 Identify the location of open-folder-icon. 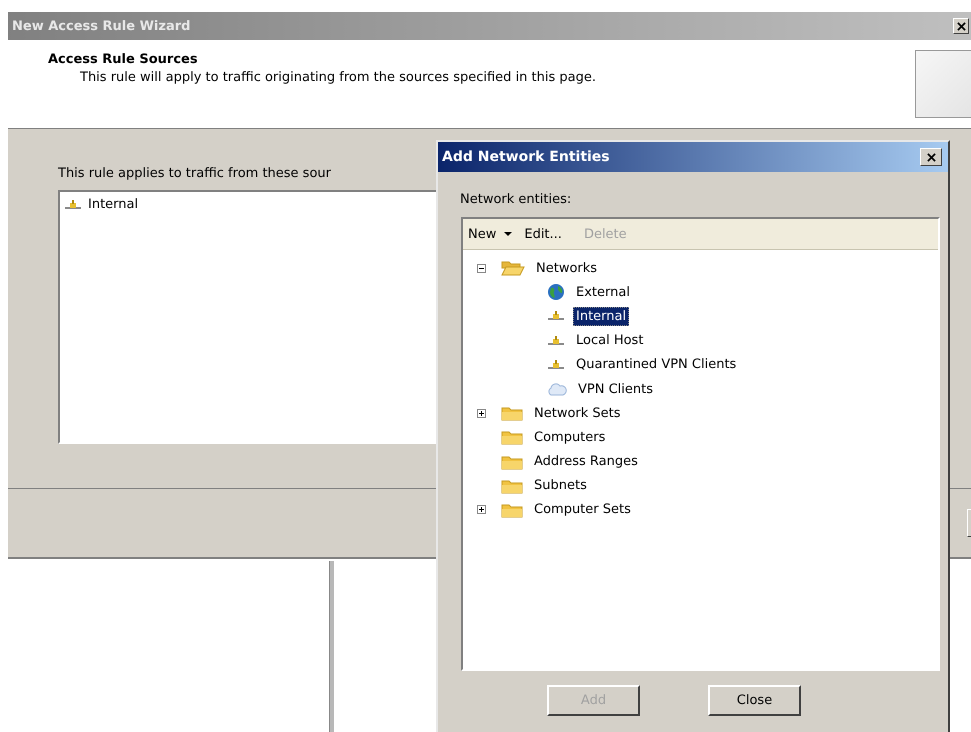
(513, 268).